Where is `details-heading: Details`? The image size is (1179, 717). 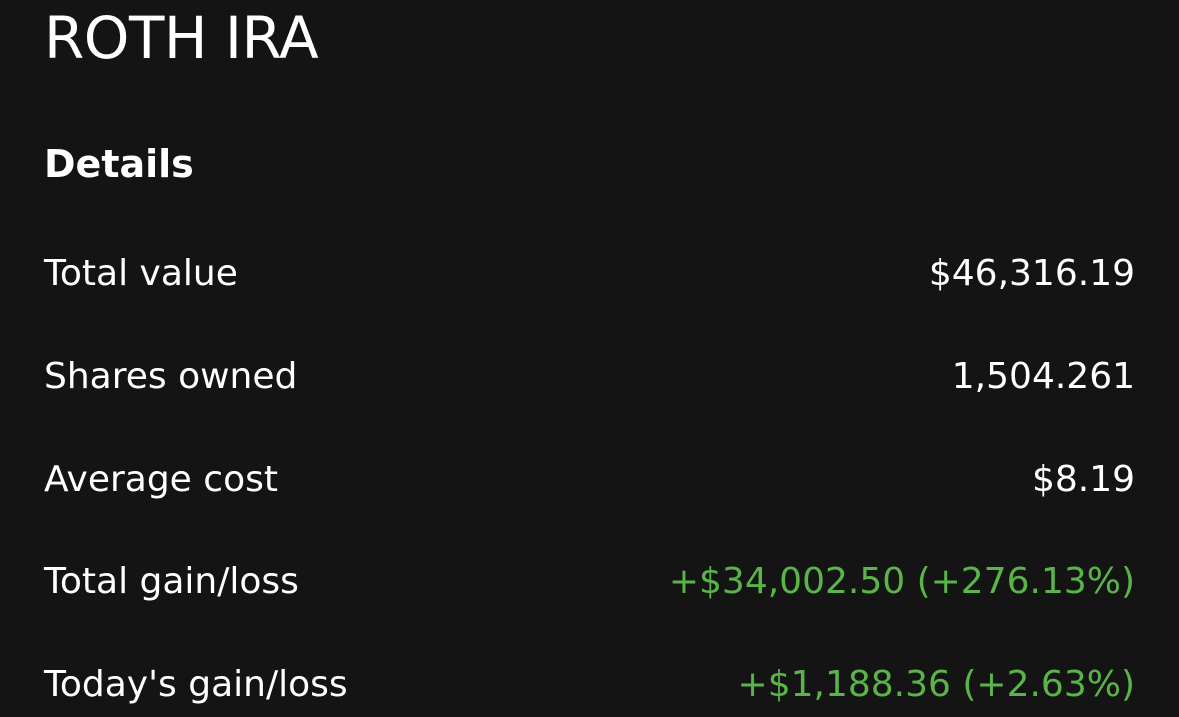 details-heading: Details is located at coordinates (119, 164).